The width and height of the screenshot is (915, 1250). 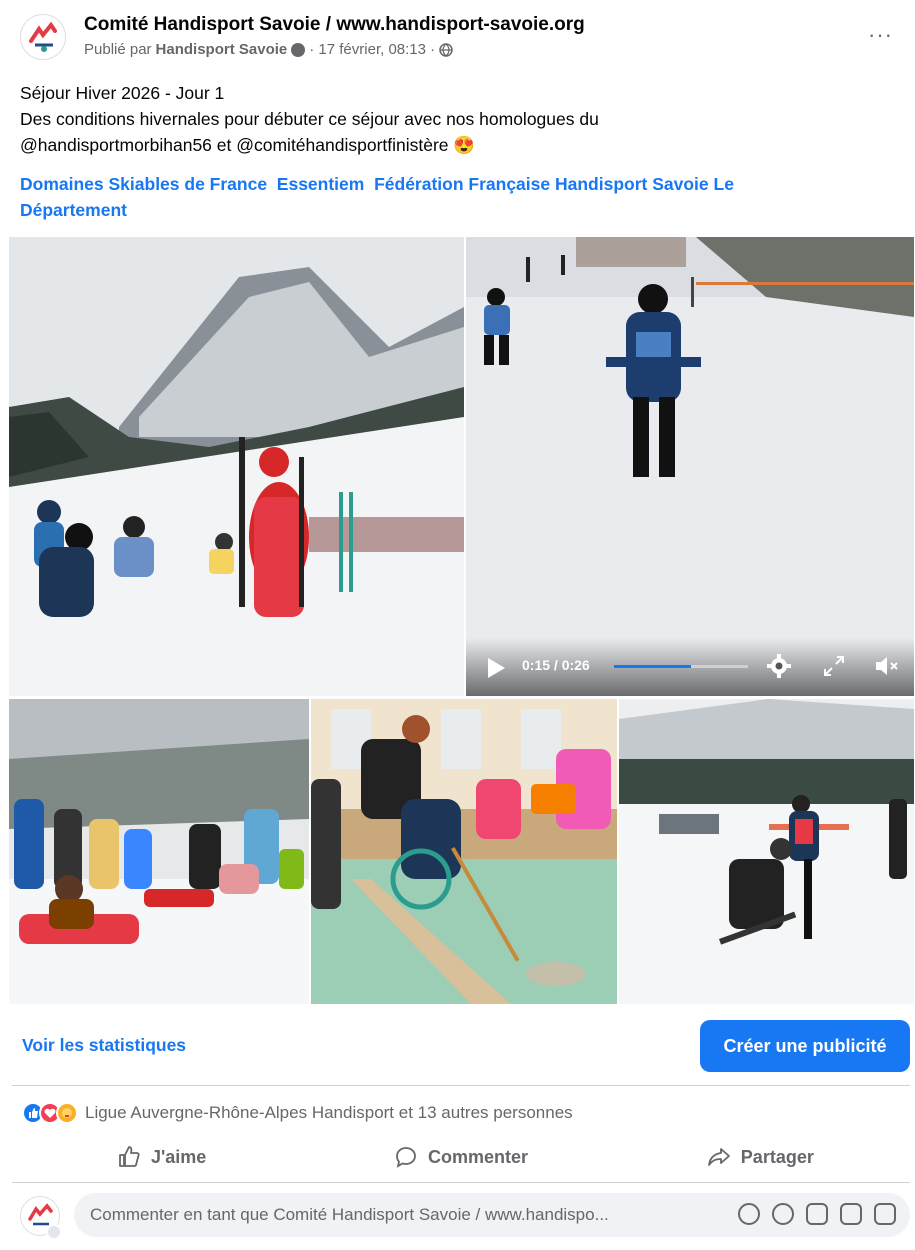 I want to click on share-button: Partager, so click(x=760, y=1157).